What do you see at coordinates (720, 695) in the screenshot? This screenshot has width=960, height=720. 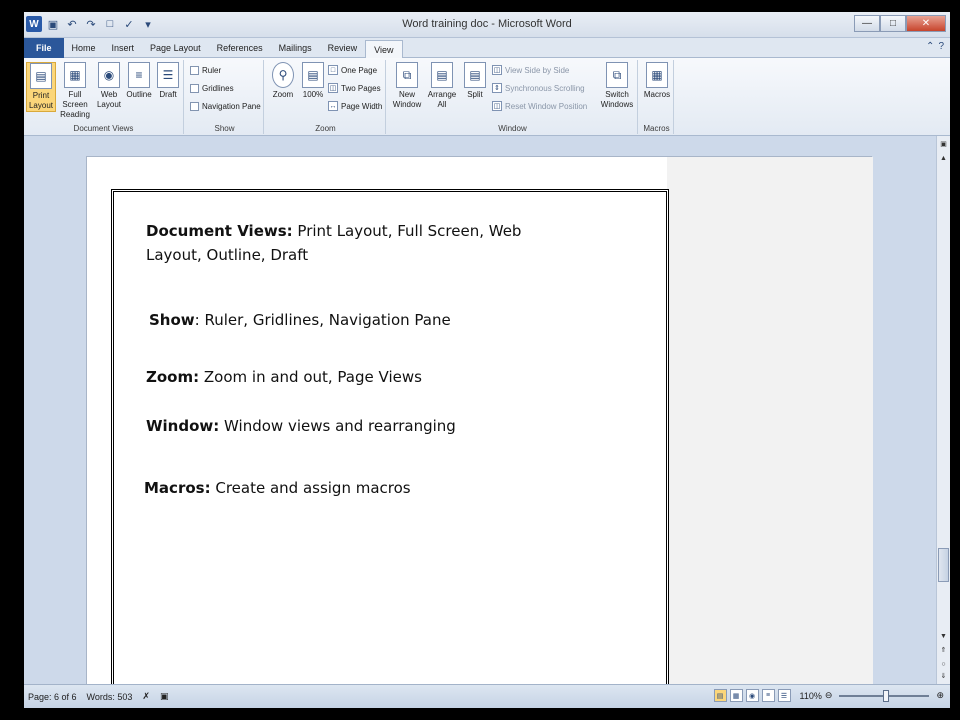 I see `print-layout-view-icon: ▤` at bounding box center [720, 695].